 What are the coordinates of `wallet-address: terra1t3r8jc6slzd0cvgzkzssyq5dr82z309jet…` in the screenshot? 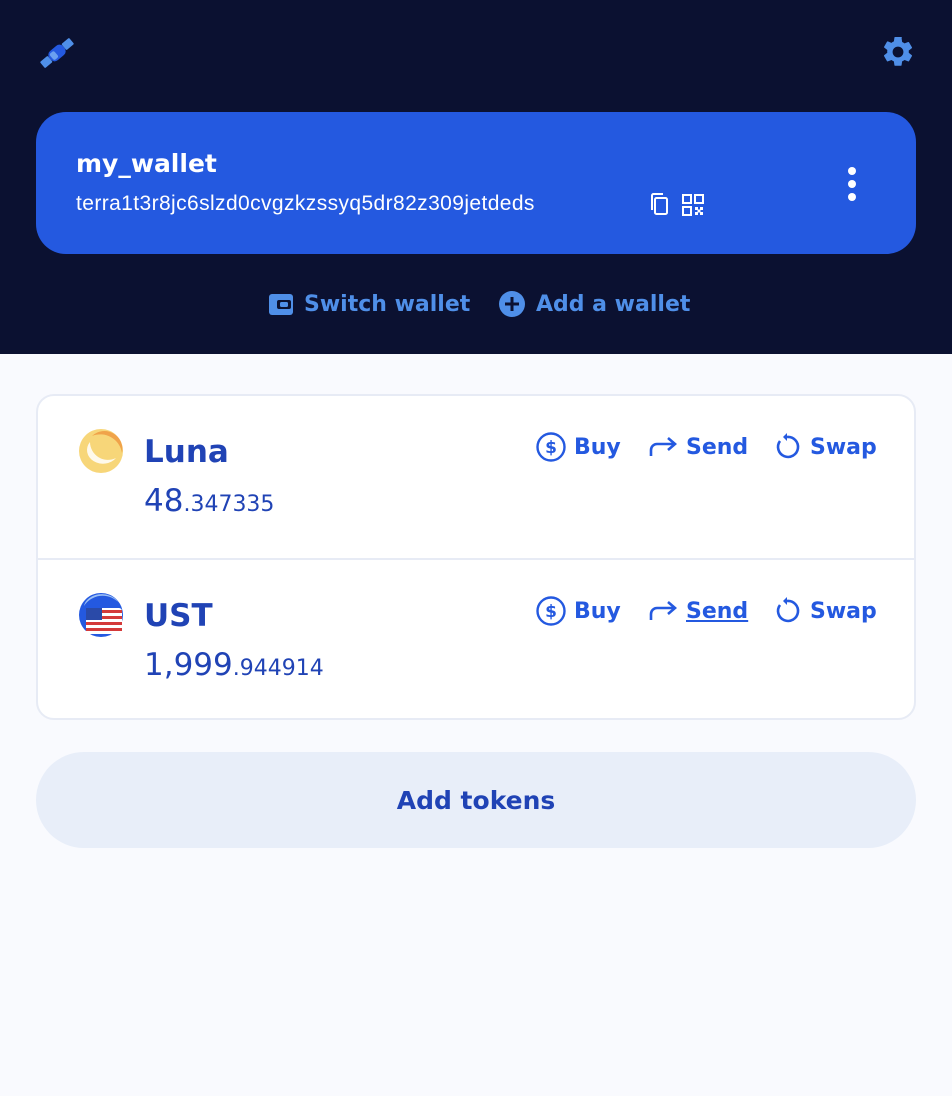 It's located at (305, 203).